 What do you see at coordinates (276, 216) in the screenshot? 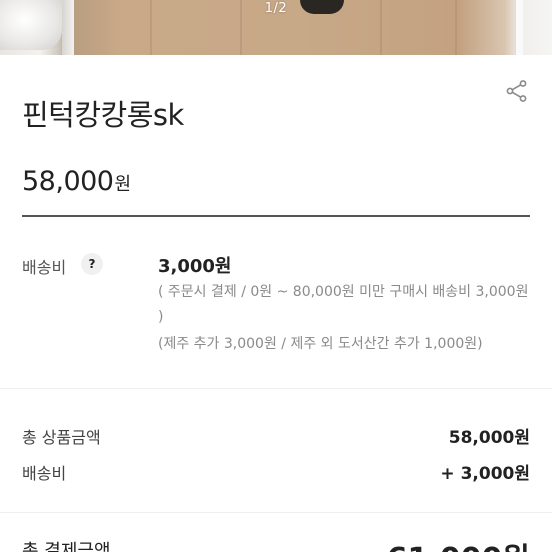
I see `section-divider` at bounding box center [276, 216].